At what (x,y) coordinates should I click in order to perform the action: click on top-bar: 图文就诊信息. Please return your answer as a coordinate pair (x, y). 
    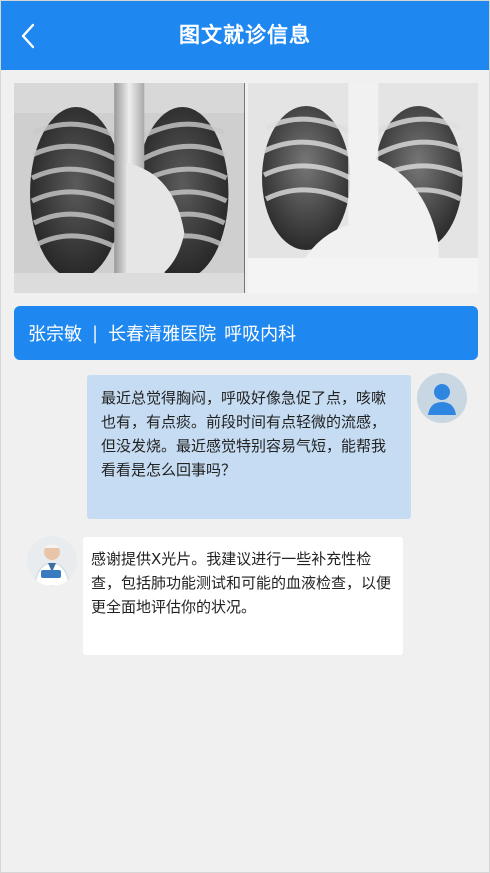
    Looking at the image, I should click on (245, 35).